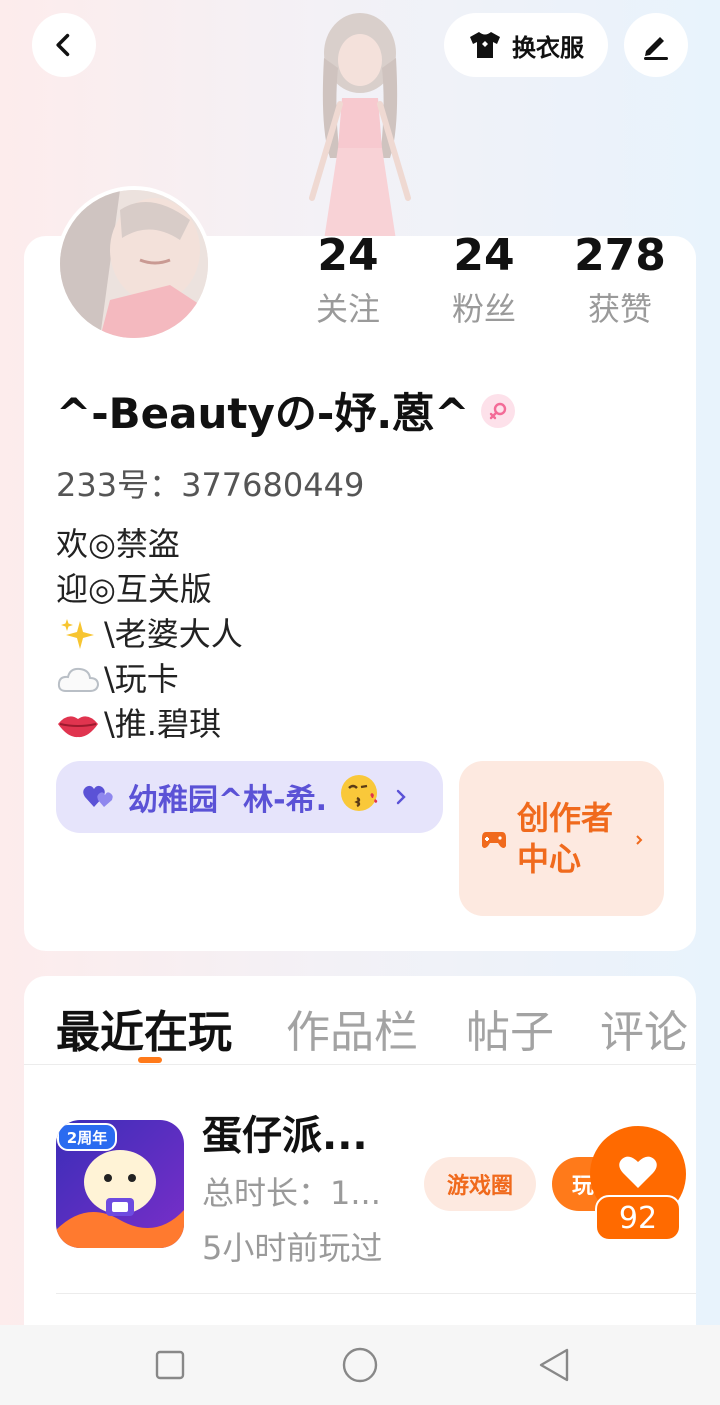 The height and width of the screenshot is (1405, 720). Describe the element at coordinates (494, 839) in the screenshot. I see `gamepad-icon` at that location.